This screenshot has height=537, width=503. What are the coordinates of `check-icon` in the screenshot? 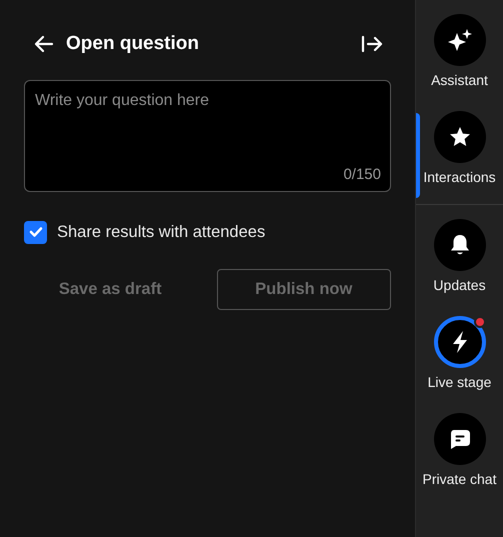 It's located at (35, 232).